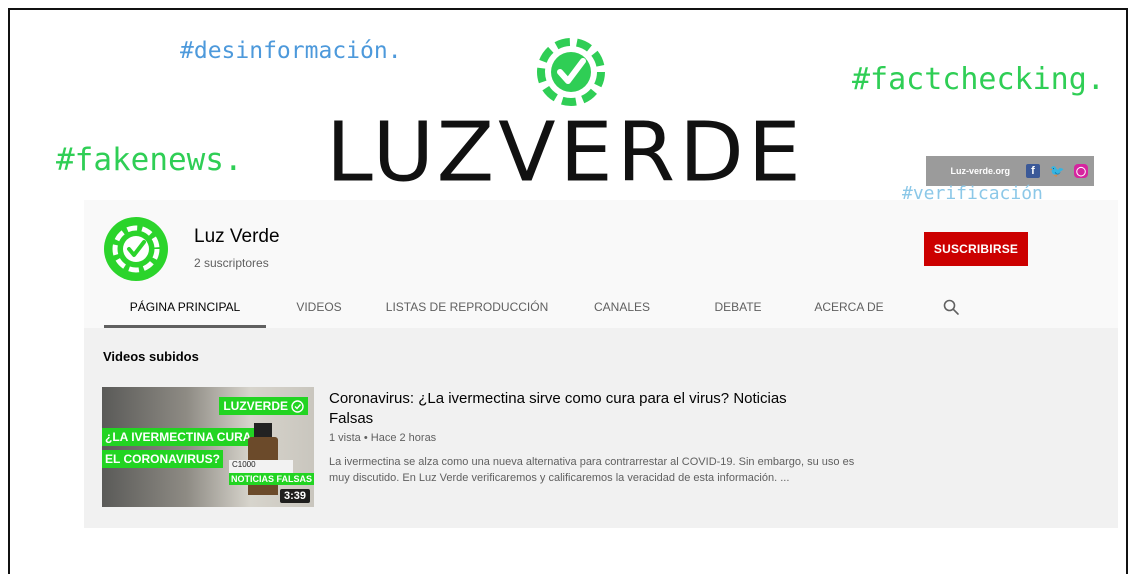 The width and height of the screenshot is (1134, 580). I want to click on thumbnail-badge: NOTICIAS FALSAS, so click(271, 479).